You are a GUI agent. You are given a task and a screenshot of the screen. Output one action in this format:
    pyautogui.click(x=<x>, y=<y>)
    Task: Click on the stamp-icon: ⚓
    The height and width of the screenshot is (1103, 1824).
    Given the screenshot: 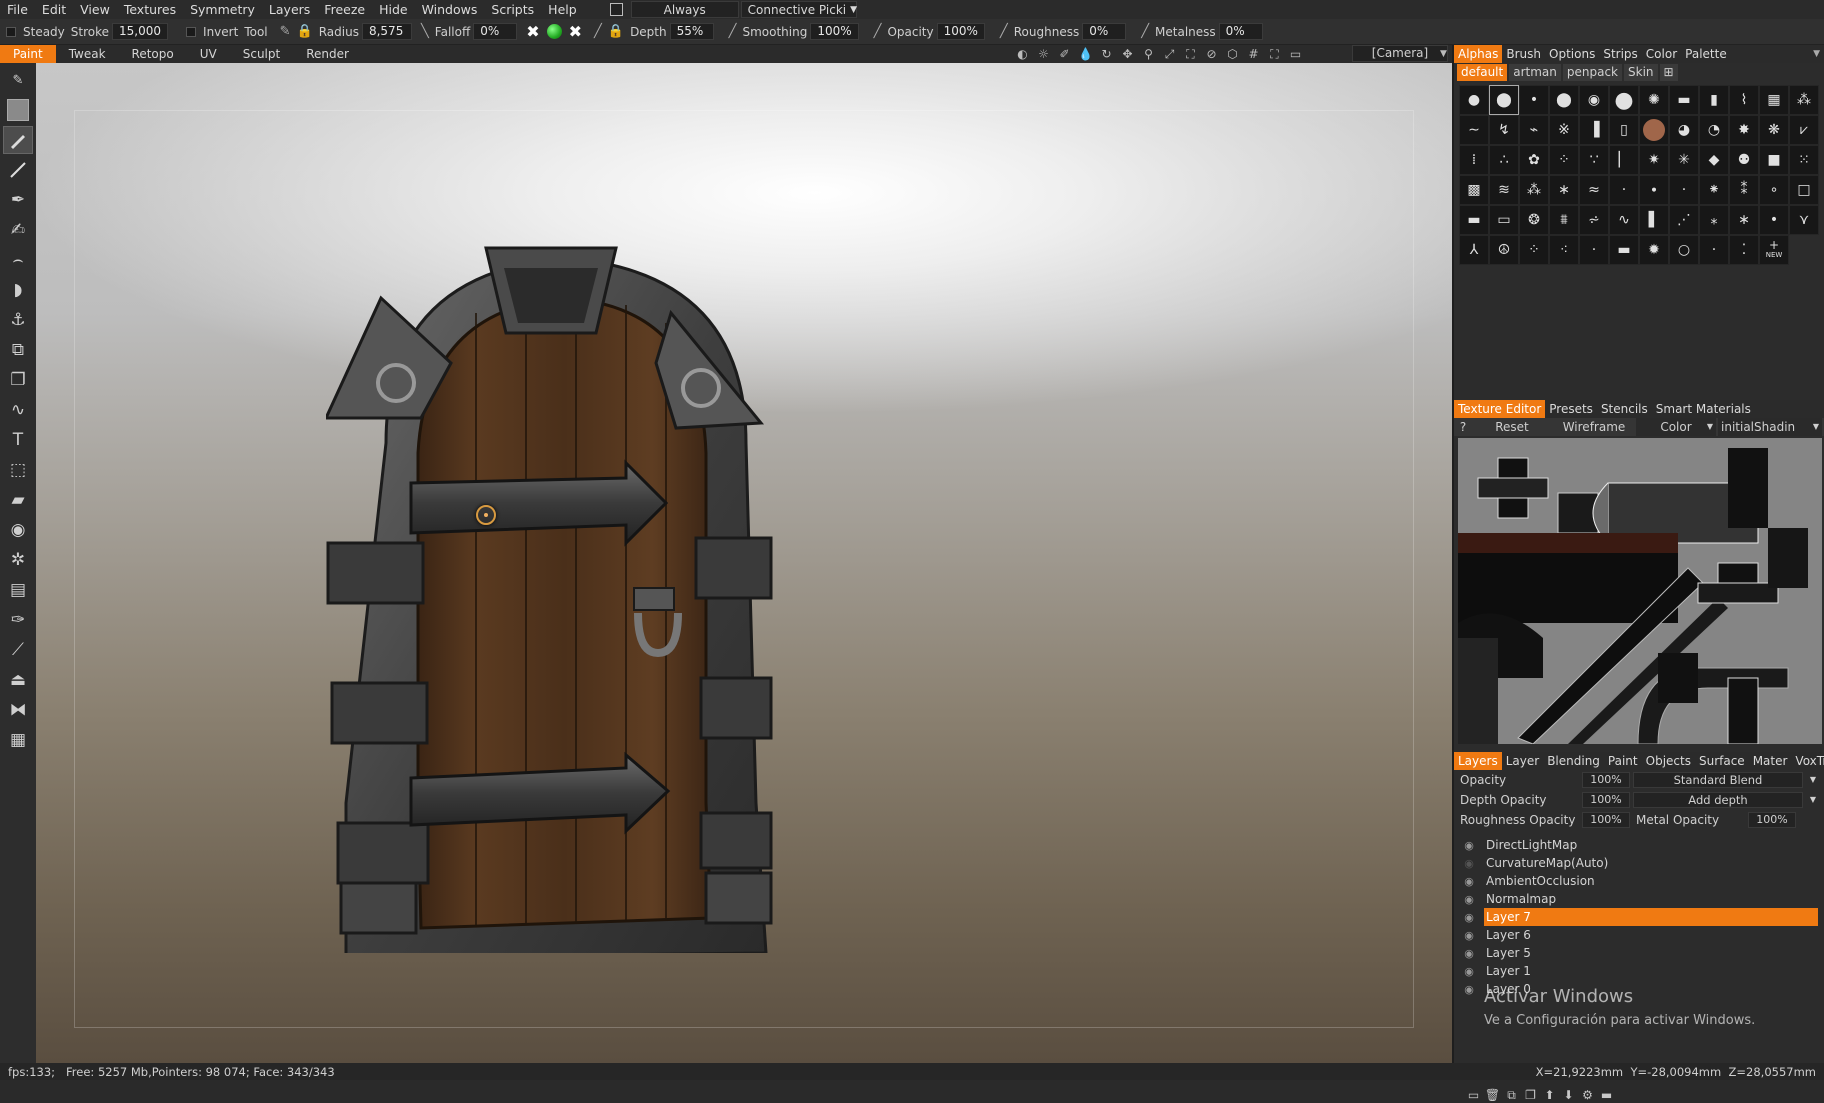 What is the action you would take?
    pyautogui.click(x=18, y=320)
    